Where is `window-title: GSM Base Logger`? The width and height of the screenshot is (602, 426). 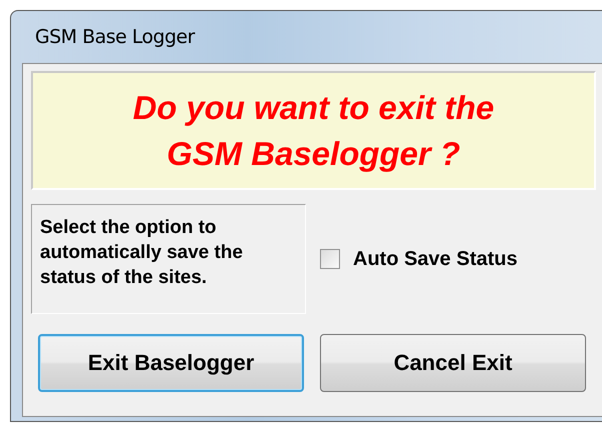
window-title: GSM Base Logger is located at coordinates (115, 37).